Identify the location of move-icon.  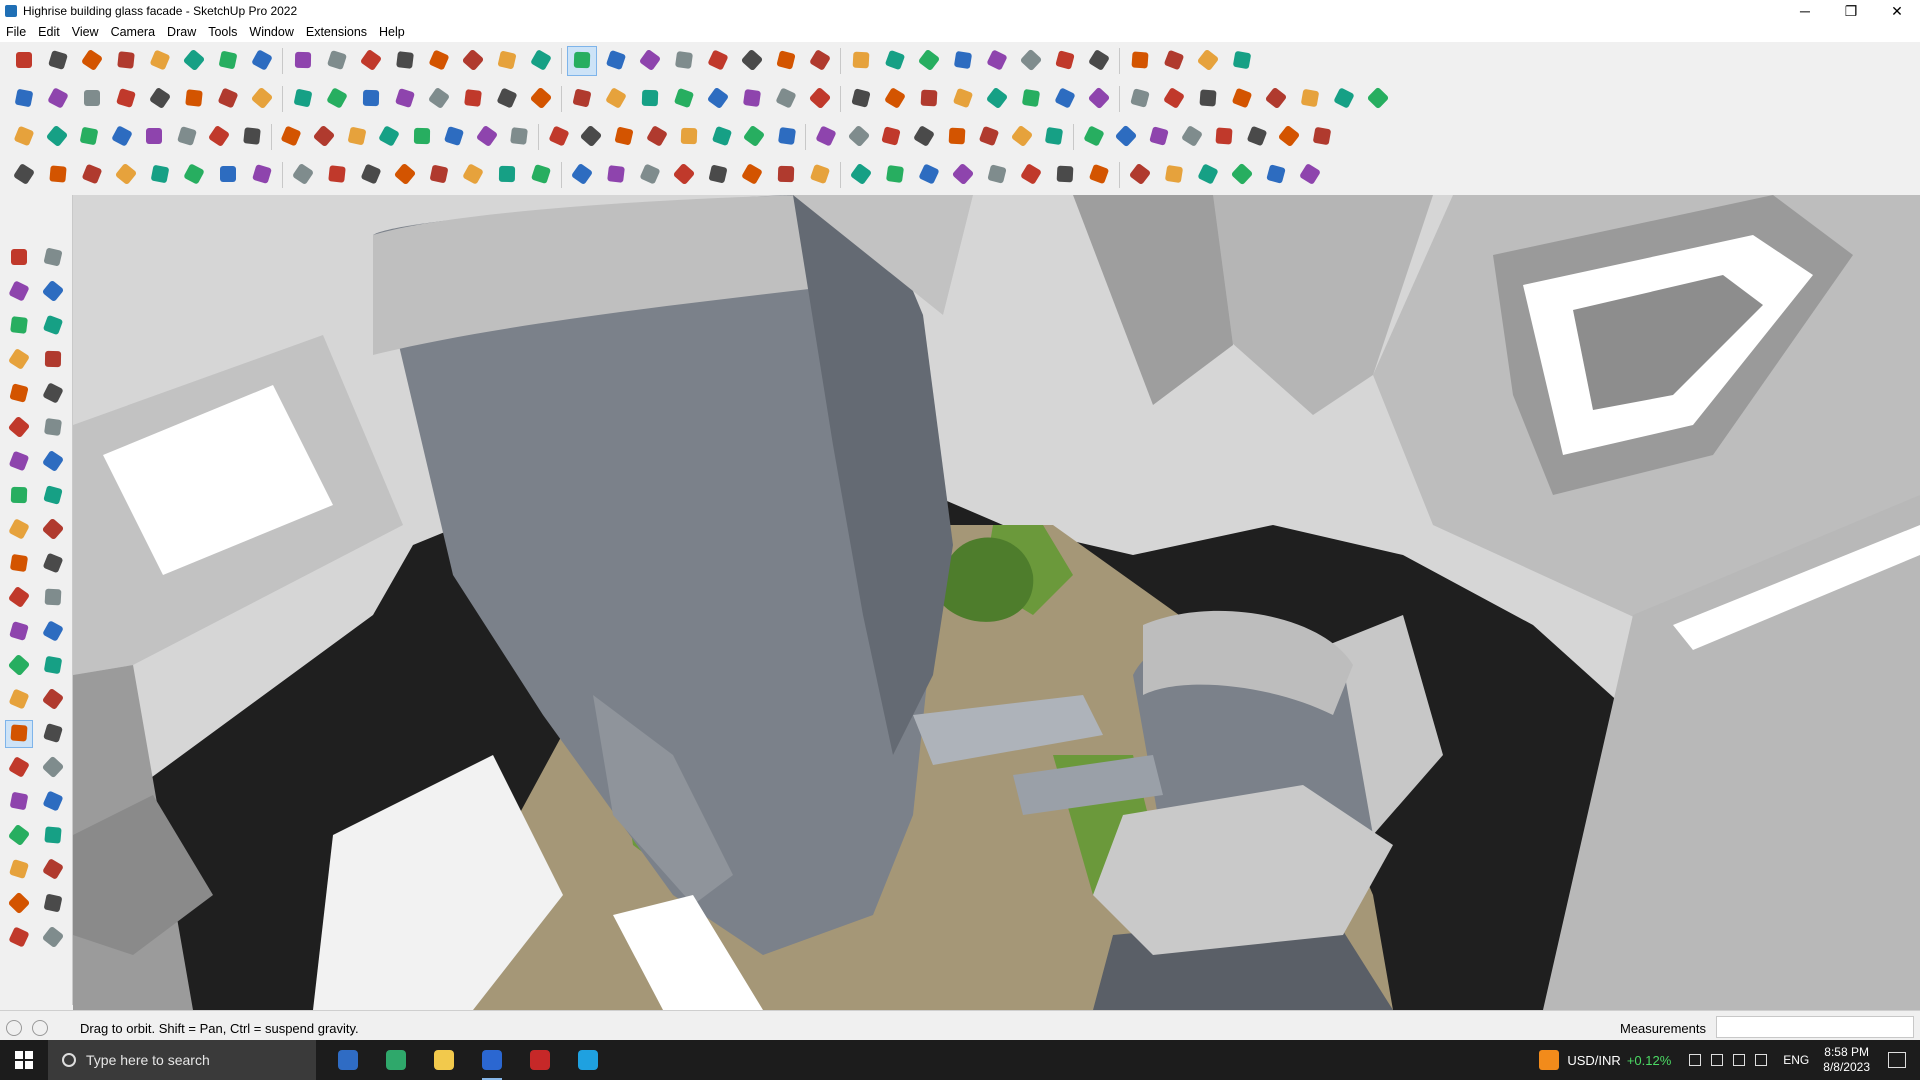
(19, 530).